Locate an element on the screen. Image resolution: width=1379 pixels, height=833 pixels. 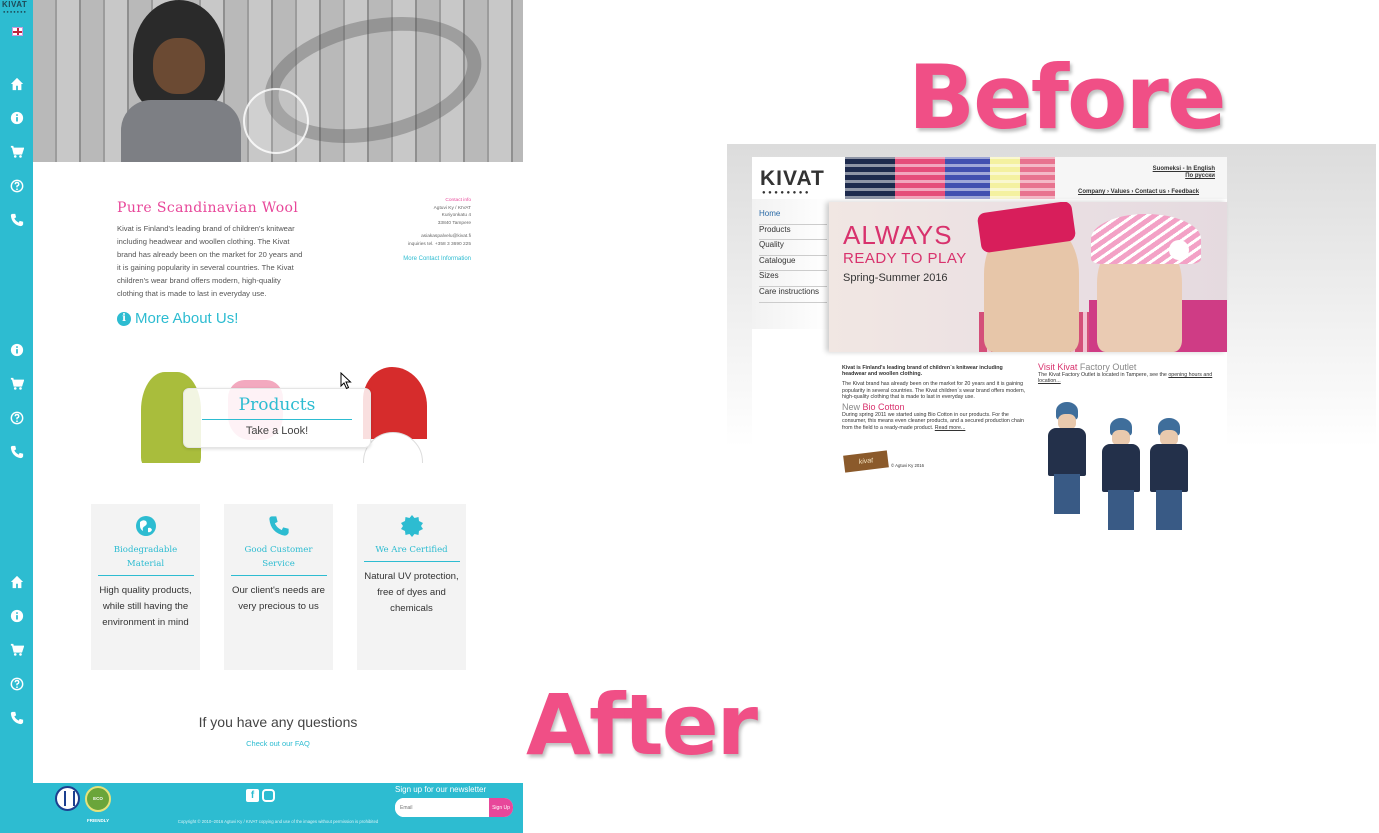
products-card: Products Take a Look! is located at coordinates (277, 418).